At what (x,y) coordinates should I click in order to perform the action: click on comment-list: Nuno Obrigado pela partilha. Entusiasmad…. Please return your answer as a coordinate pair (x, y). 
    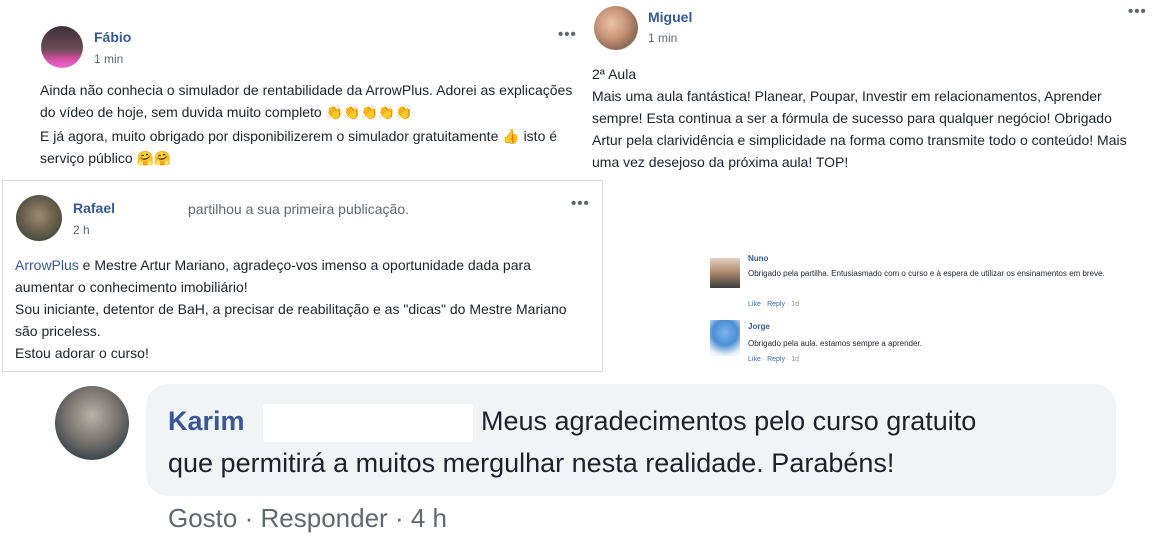
    Looking at the image, I should click on (910, 311).